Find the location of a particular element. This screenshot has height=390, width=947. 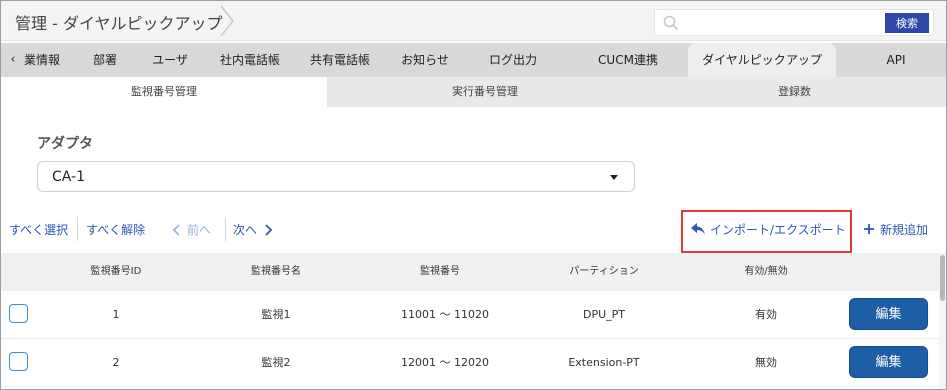

cell-partition: Extension-PT is located at coordinates (604, 362).